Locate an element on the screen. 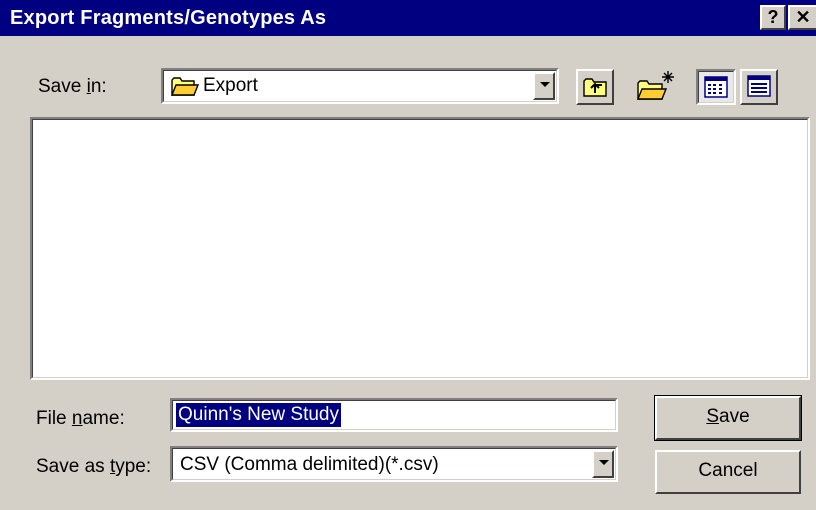  file-name-value: Quinn's New Study is located at coordinates (258, 415).